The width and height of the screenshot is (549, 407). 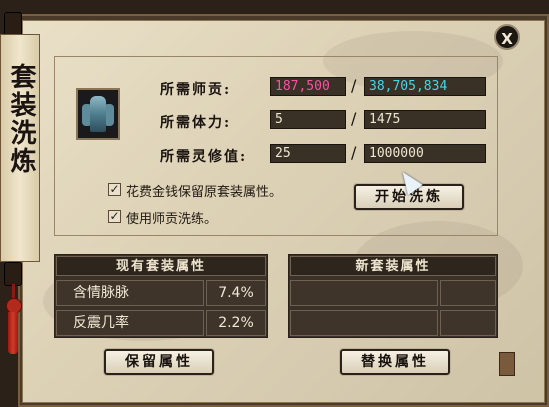 What do you see at coordinates (13, 274) in the screenshot?
I see `scroll-rod-bottom` at bounding box center [13, 274].